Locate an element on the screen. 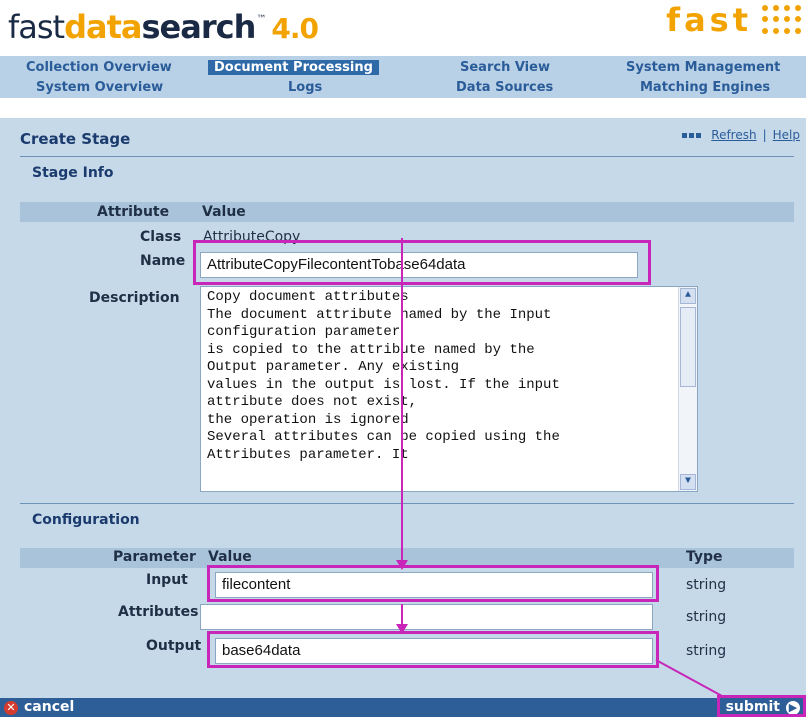 The width and height of the screenshot is (806, 717). class-label: Class is located at coordinates (161, 237).